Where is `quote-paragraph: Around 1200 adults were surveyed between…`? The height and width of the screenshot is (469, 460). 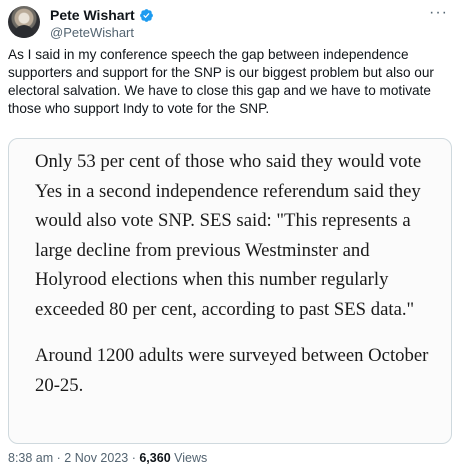
quote-paragraph: Around 1200 adults were surveyed between… is located at coordinates (232, 370).